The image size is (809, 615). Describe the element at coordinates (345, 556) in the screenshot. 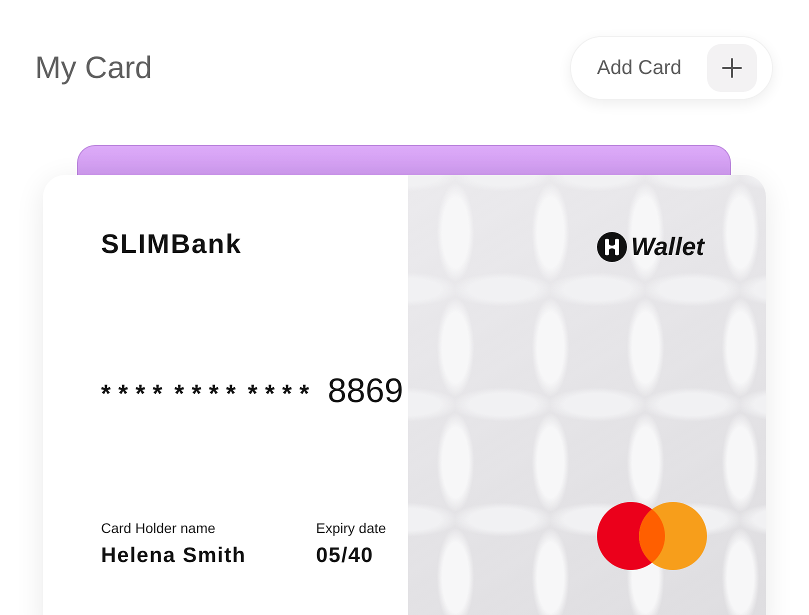

I see `expiry-date: 05/40` at that location.